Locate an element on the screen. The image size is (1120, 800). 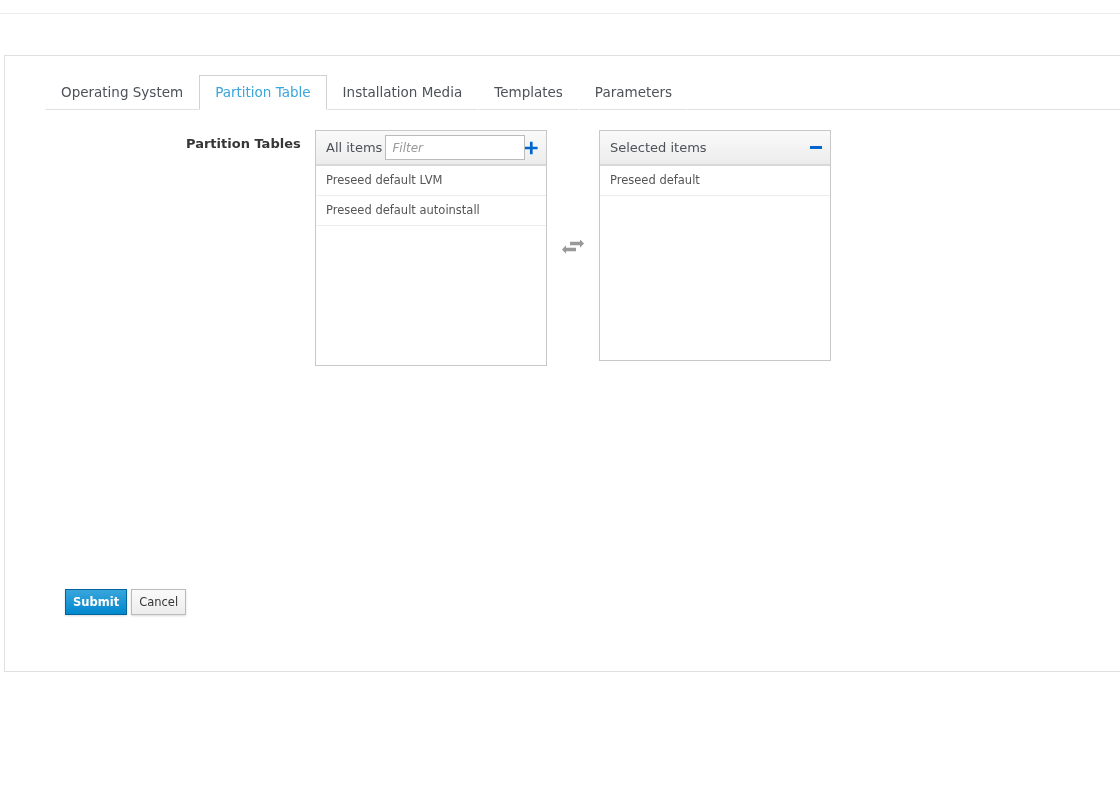
list-title: Selected items is located at coordinates (659, 147).